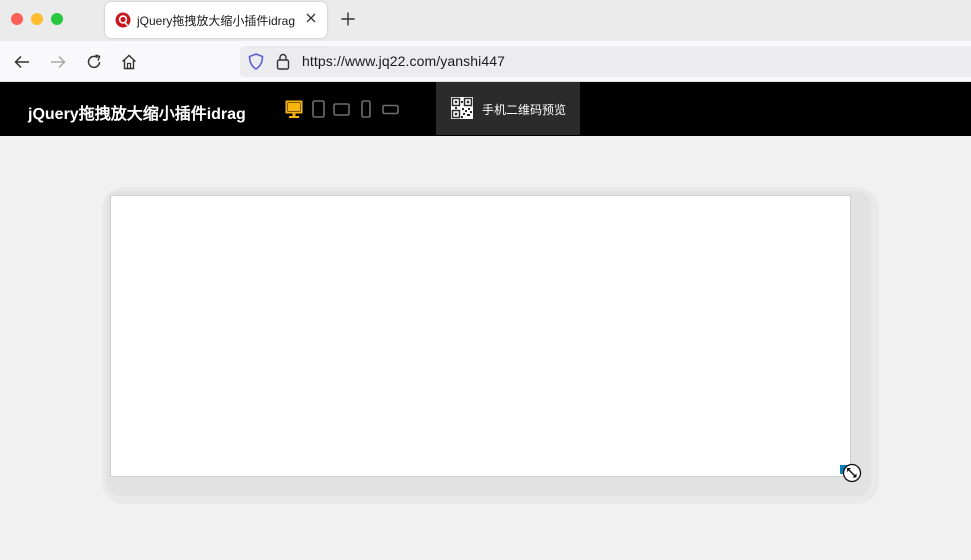 This screenshot has height=560, width=971. What do you see at coordinates (605, 61) in the screenshot?
I see `url-bar: https://www.jq22.com/yanshi447` at bounding box center [605, 61].